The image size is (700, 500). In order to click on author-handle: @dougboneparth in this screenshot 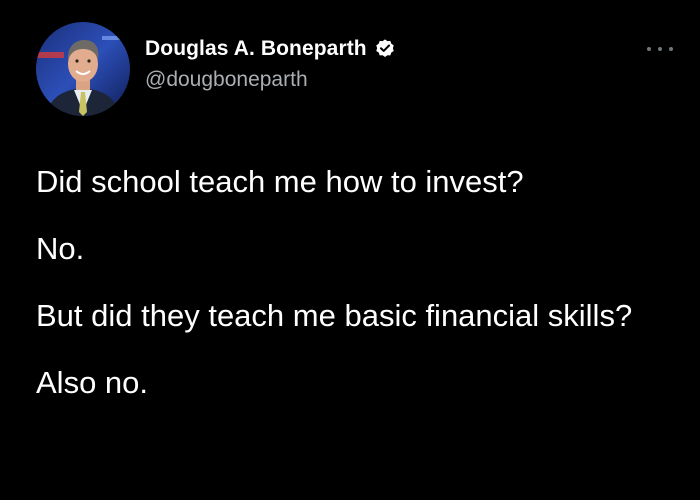, I will do `click(270, 80)`.